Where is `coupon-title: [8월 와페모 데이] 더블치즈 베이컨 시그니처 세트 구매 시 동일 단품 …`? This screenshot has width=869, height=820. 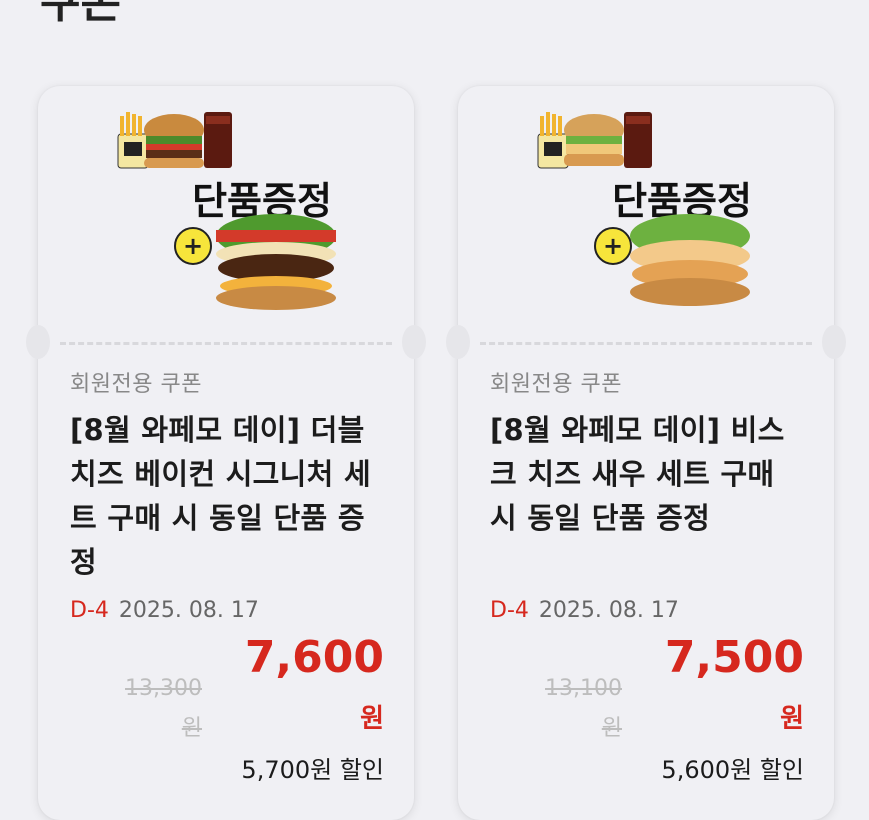
coupon-title: [8월 와페모 데이] 더블치즈 베이컨 시그니처 세트 구매 시 동일 단품 … is located at coordinates (220, 496).